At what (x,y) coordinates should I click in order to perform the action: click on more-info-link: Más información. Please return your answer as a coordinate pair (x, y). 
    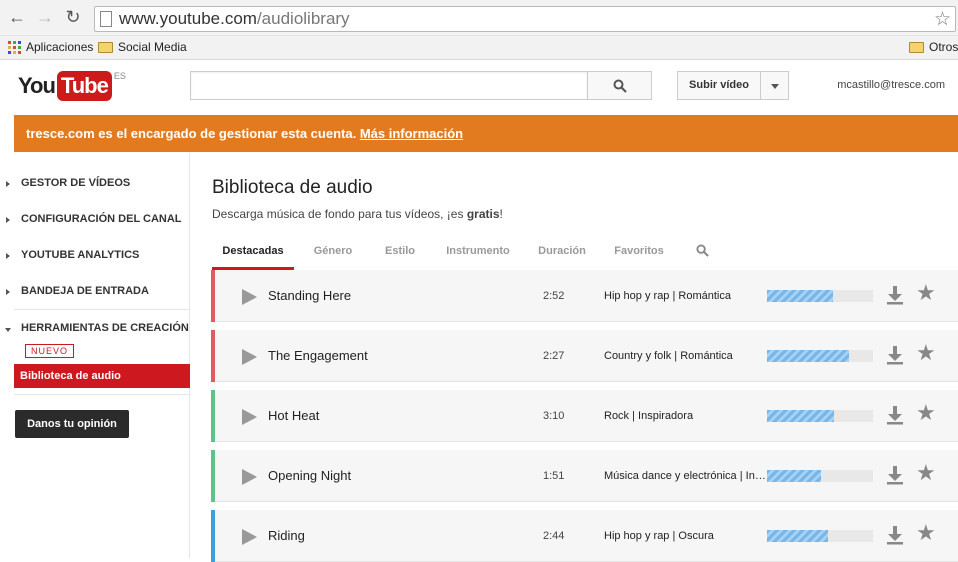
    Looking at the image, I should click on (411, 133).